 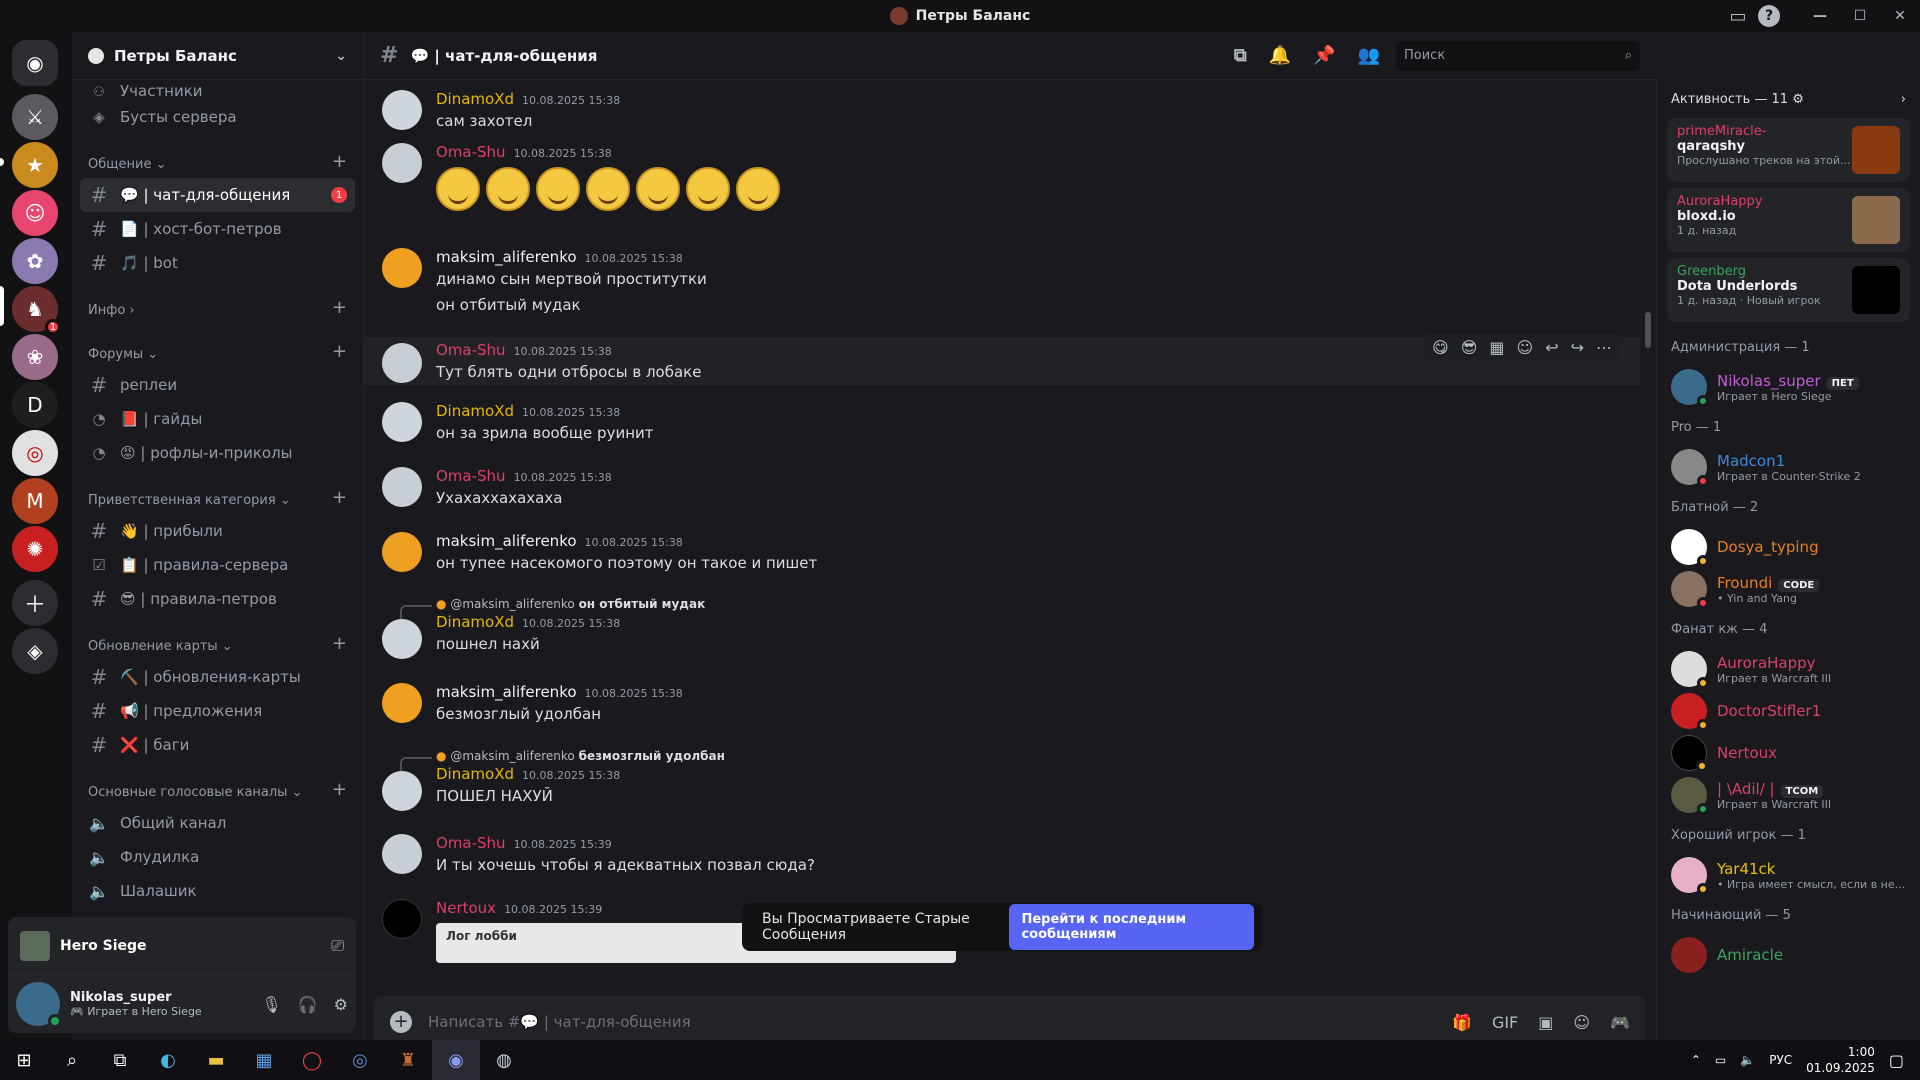 What do you see at coordinates (35, 501) in the screenshot?
I see `server-icon: M` at bounding box center [35, 501].